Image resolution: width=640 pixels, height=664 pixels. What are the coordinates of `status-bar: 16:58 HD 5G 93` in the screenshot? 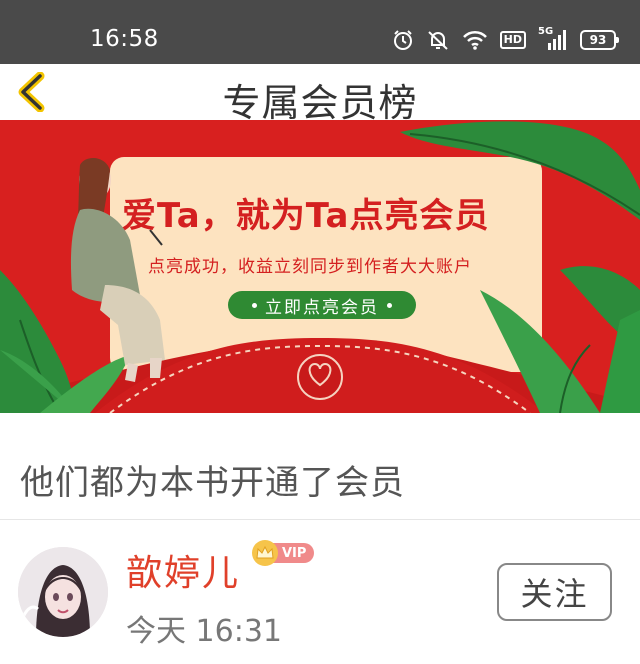 It's located at (320, 32).